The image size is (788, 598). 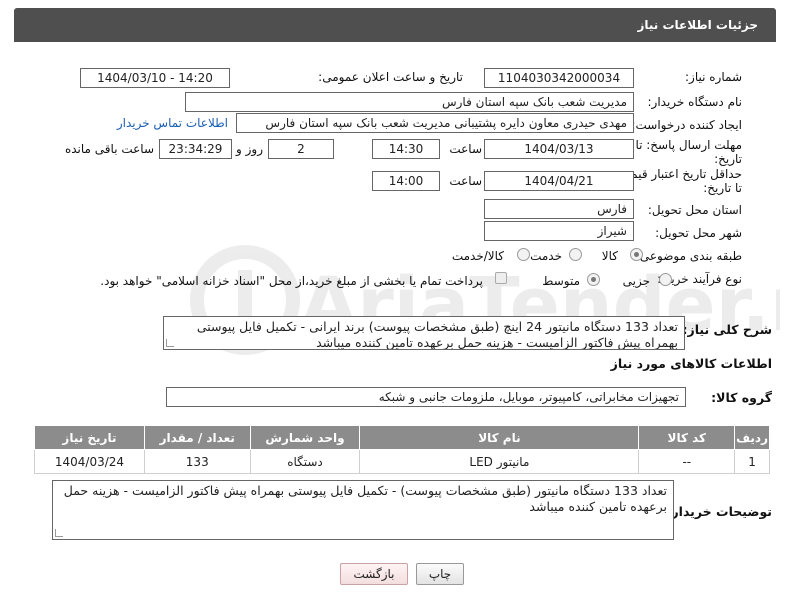 What do you see at coordinates (575, 254) in the screenshot?
I see `category-radio-service` at bounding box center [575, 254].